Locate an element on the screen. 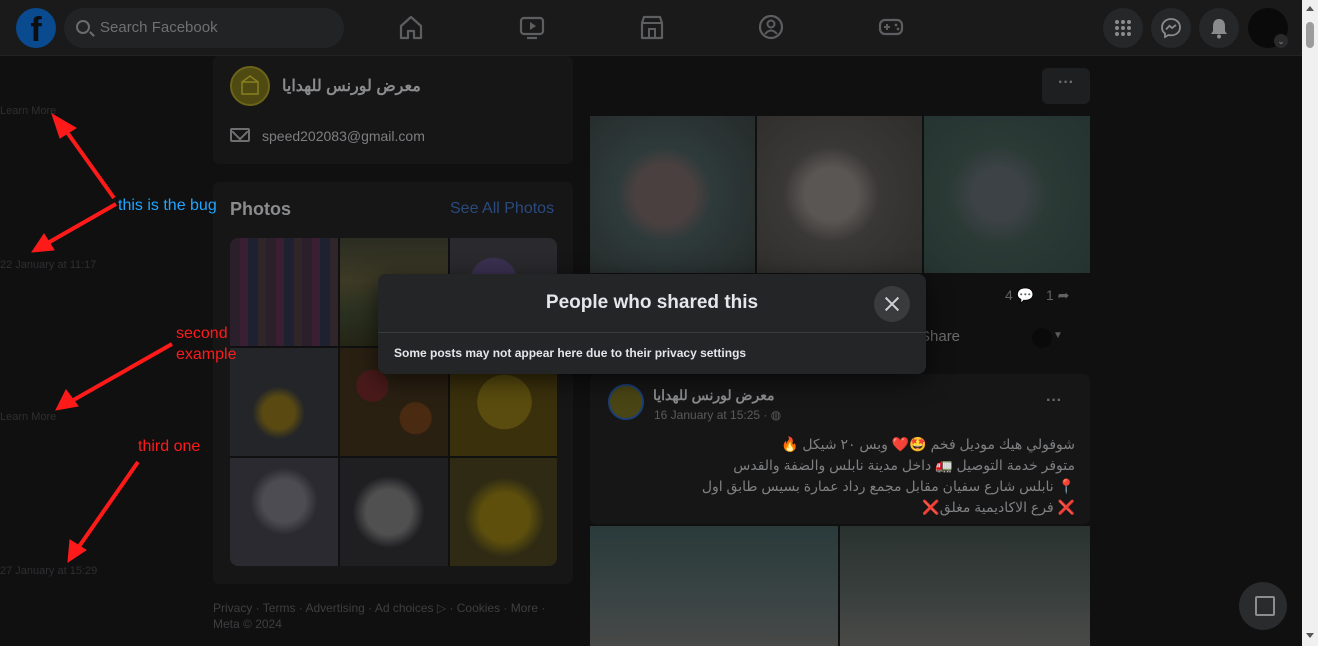  home-icon is located at coordinates (411, 27).